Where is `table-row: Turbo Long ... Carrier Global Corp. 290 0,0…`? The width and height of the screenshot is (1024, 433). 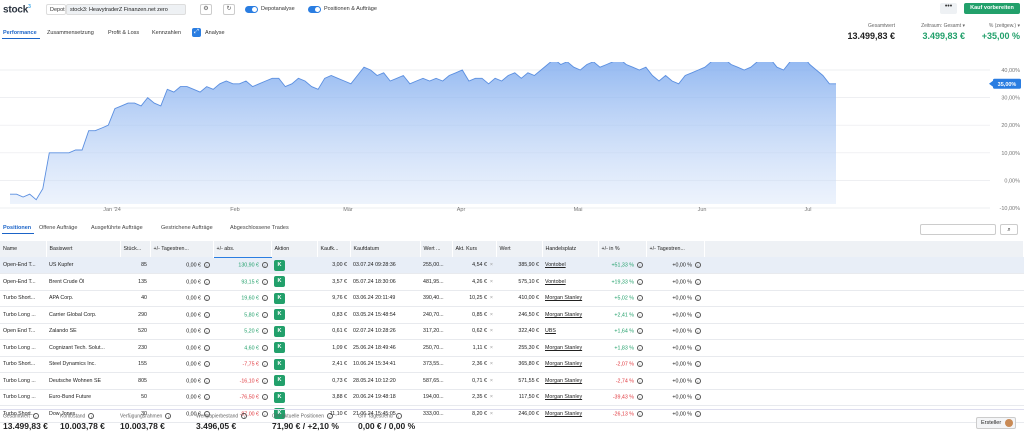 table-row: Turbo Long ... Carrier Global Corp. 290 0,0… is located at coordinates (512, 315).